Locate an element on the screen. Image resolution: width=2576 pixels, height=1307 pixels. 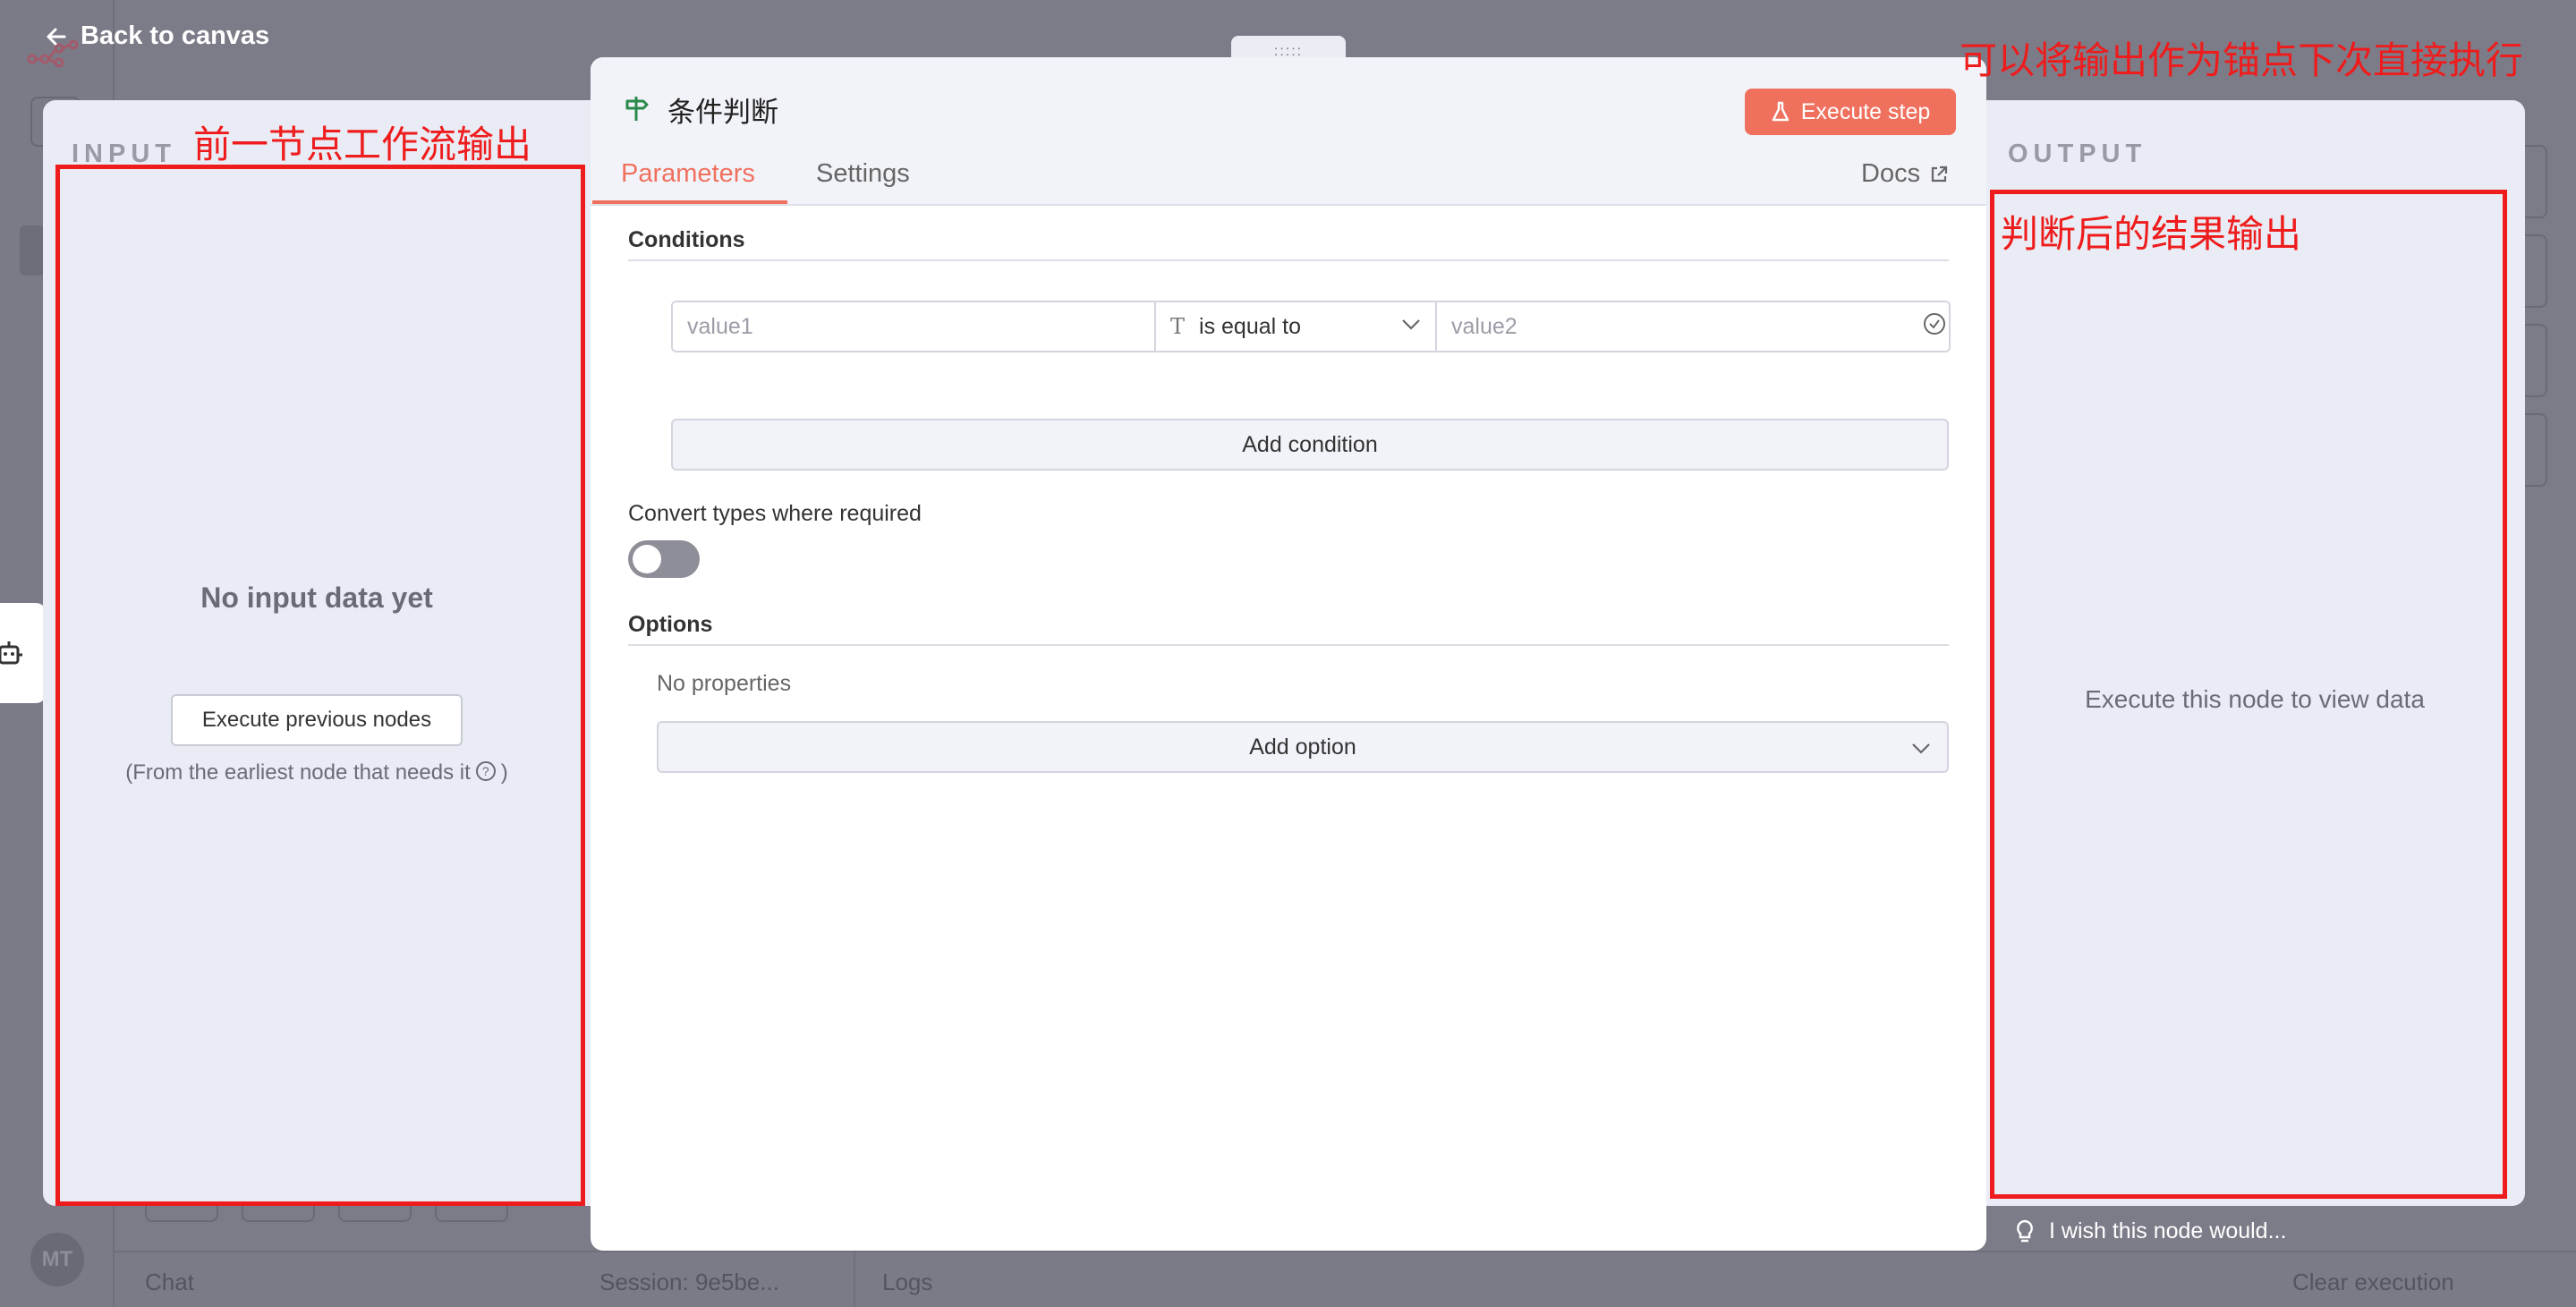
robot-icon is located at coordinates (11, 653).